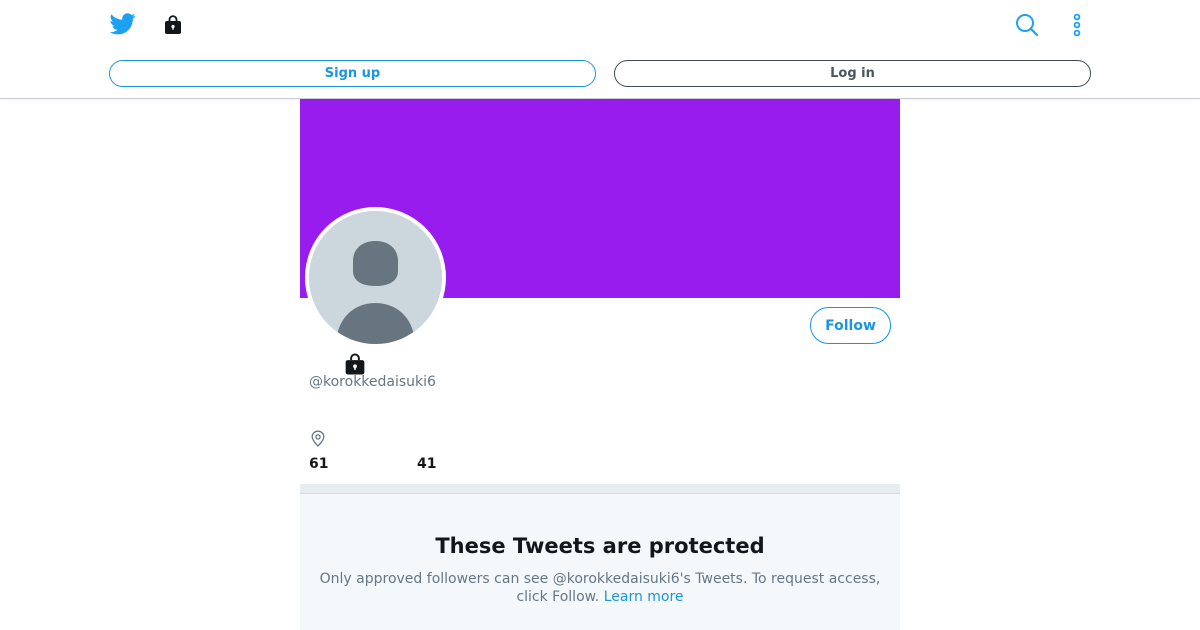  What do you see at coordinates (372, 382) in the screenshot?
I see `profile-handle: @korokkedaisuki6` at bounding box center [372, 382].